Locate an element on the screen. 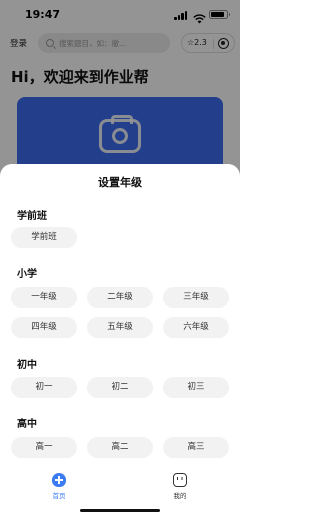  grade-button: 二年级 is located at coordinates (120, 297).